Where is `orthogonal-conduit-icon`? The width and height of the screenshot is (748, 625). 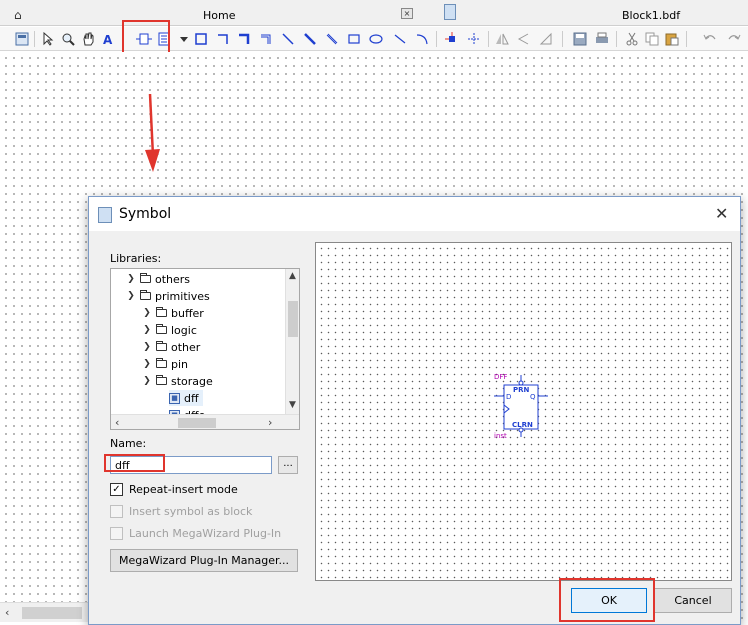 orthogonal-conduit-icon is located at coordinates (266, 39).